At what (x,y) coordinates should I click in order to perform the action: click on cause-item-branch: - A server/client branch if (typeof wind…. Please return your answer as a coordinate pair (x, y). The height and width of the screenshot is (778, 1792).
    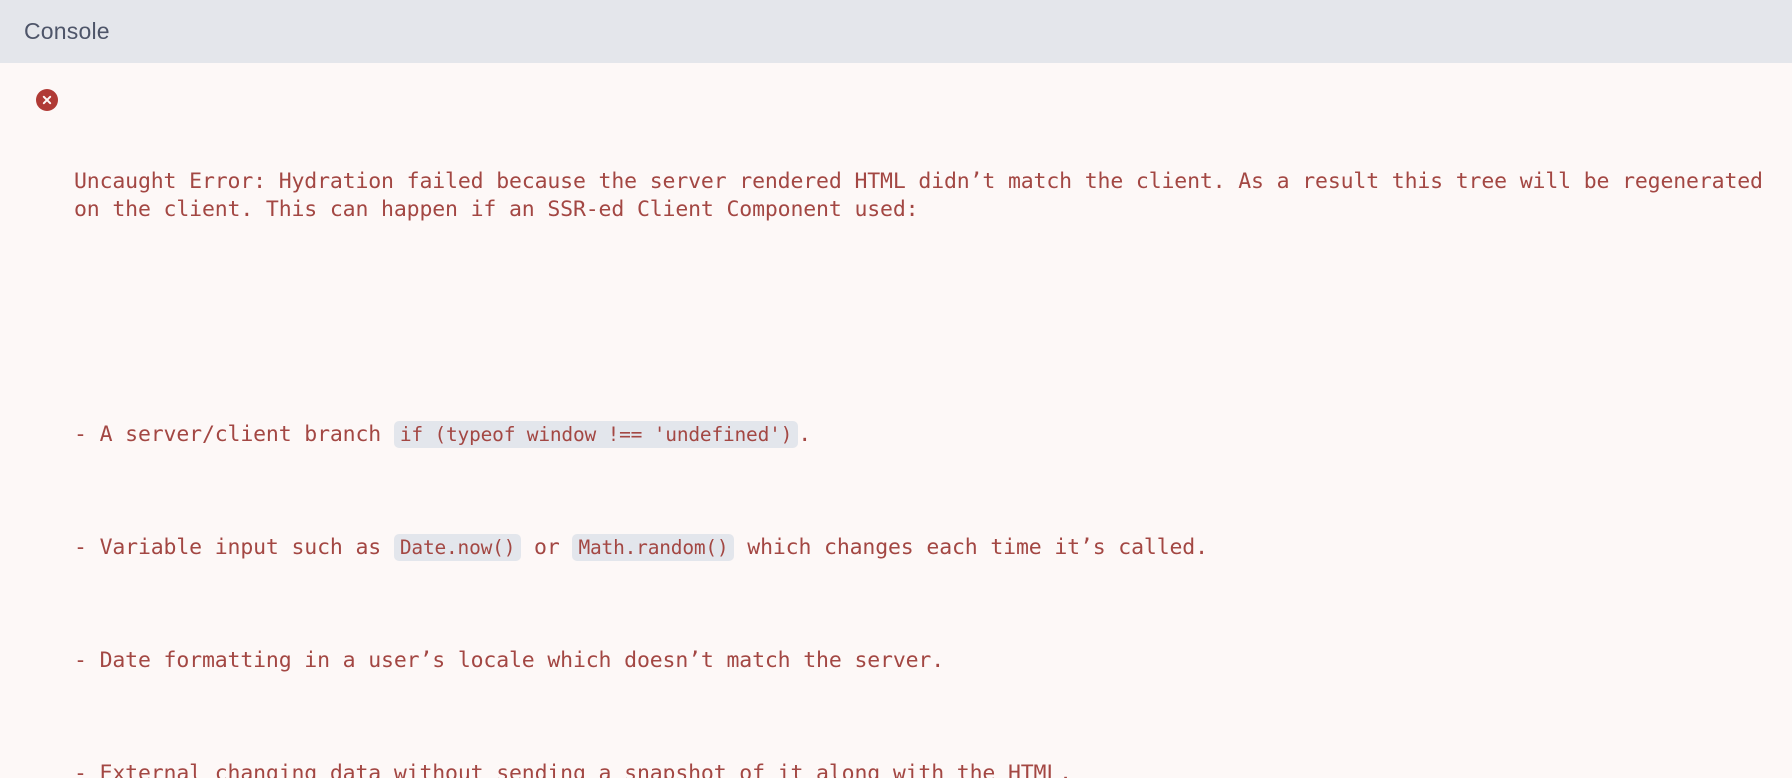
    Looking at the image, I should click on (921, 435).